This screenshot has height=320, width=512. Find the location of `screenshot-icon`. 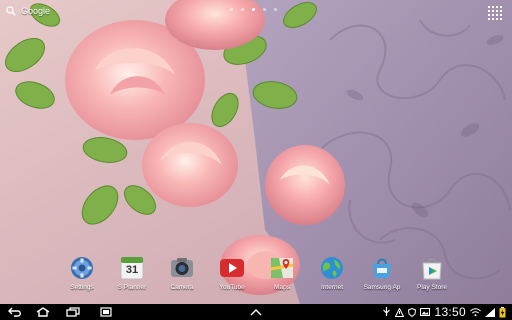

screenshot-icon is located at coordinates (106, 312).